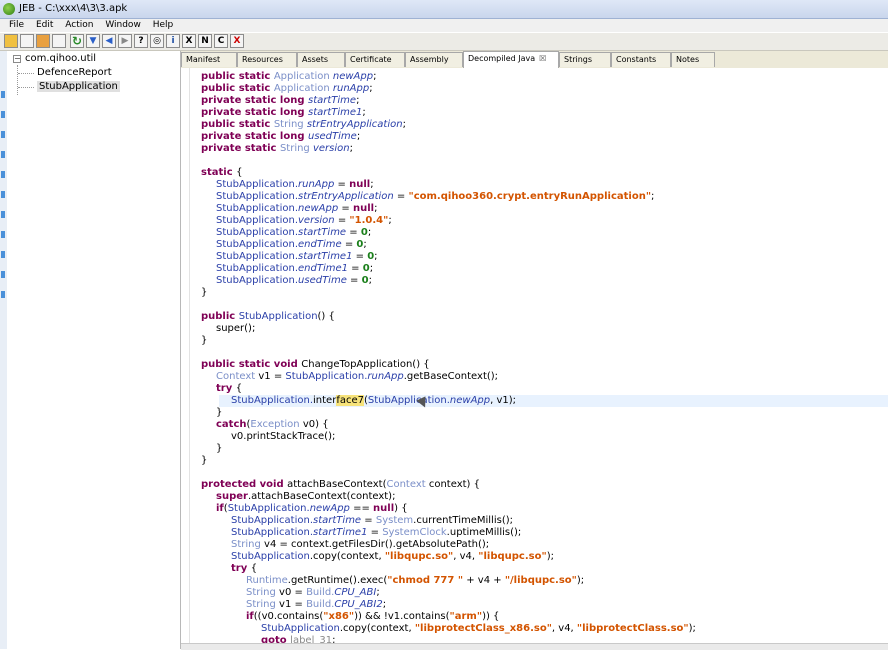  What do you see at coordinates (287, 89) in the screenshot?
I see `code-line: public static Application runApp;` at bounding box center [287, 89].